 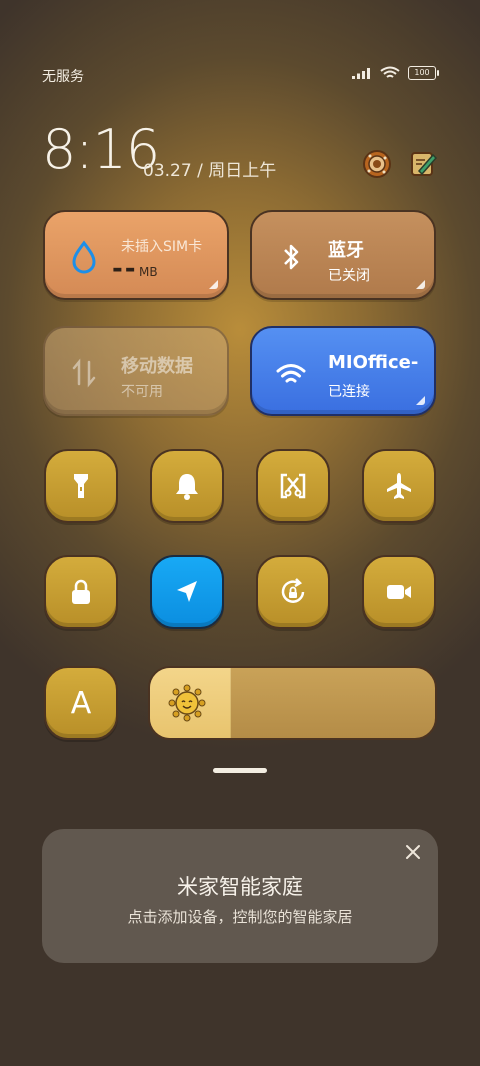 I want to click on mobile-data-title: 移动数据, so click(x=157, y=366).